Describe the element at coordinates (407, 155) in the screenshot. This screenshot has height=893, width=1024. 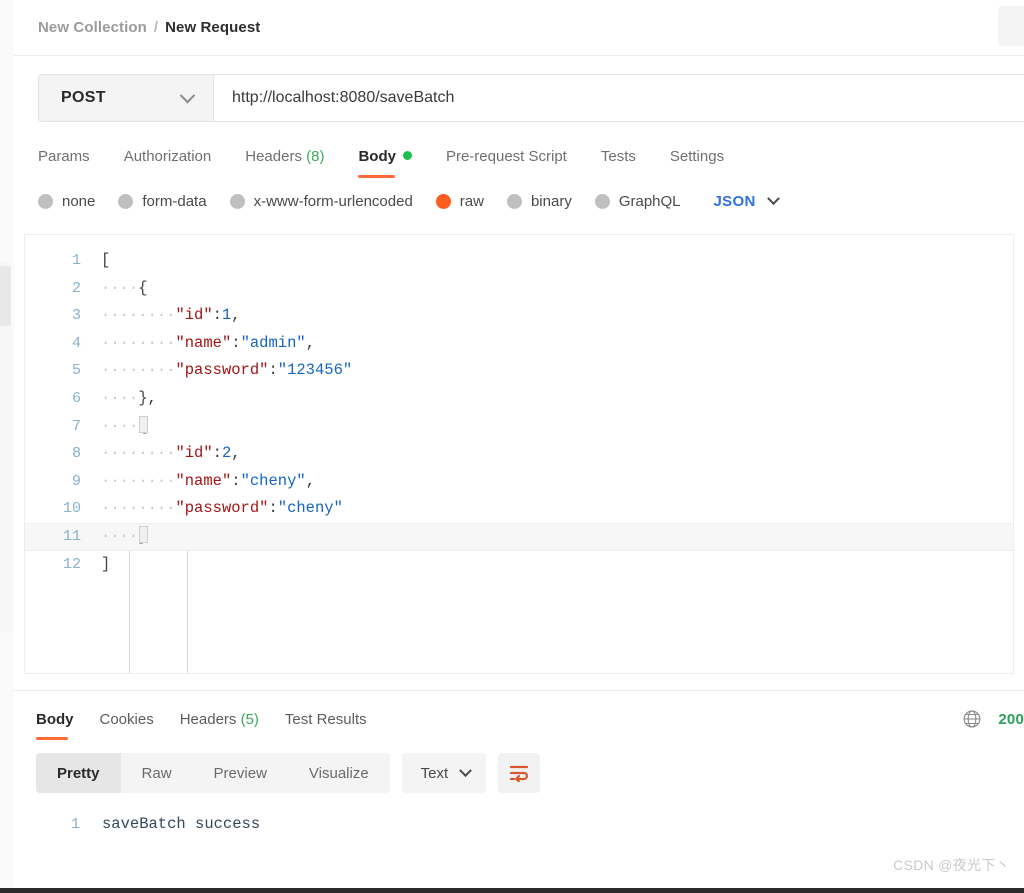
I see `body-has-content-dot-icon` at that location.